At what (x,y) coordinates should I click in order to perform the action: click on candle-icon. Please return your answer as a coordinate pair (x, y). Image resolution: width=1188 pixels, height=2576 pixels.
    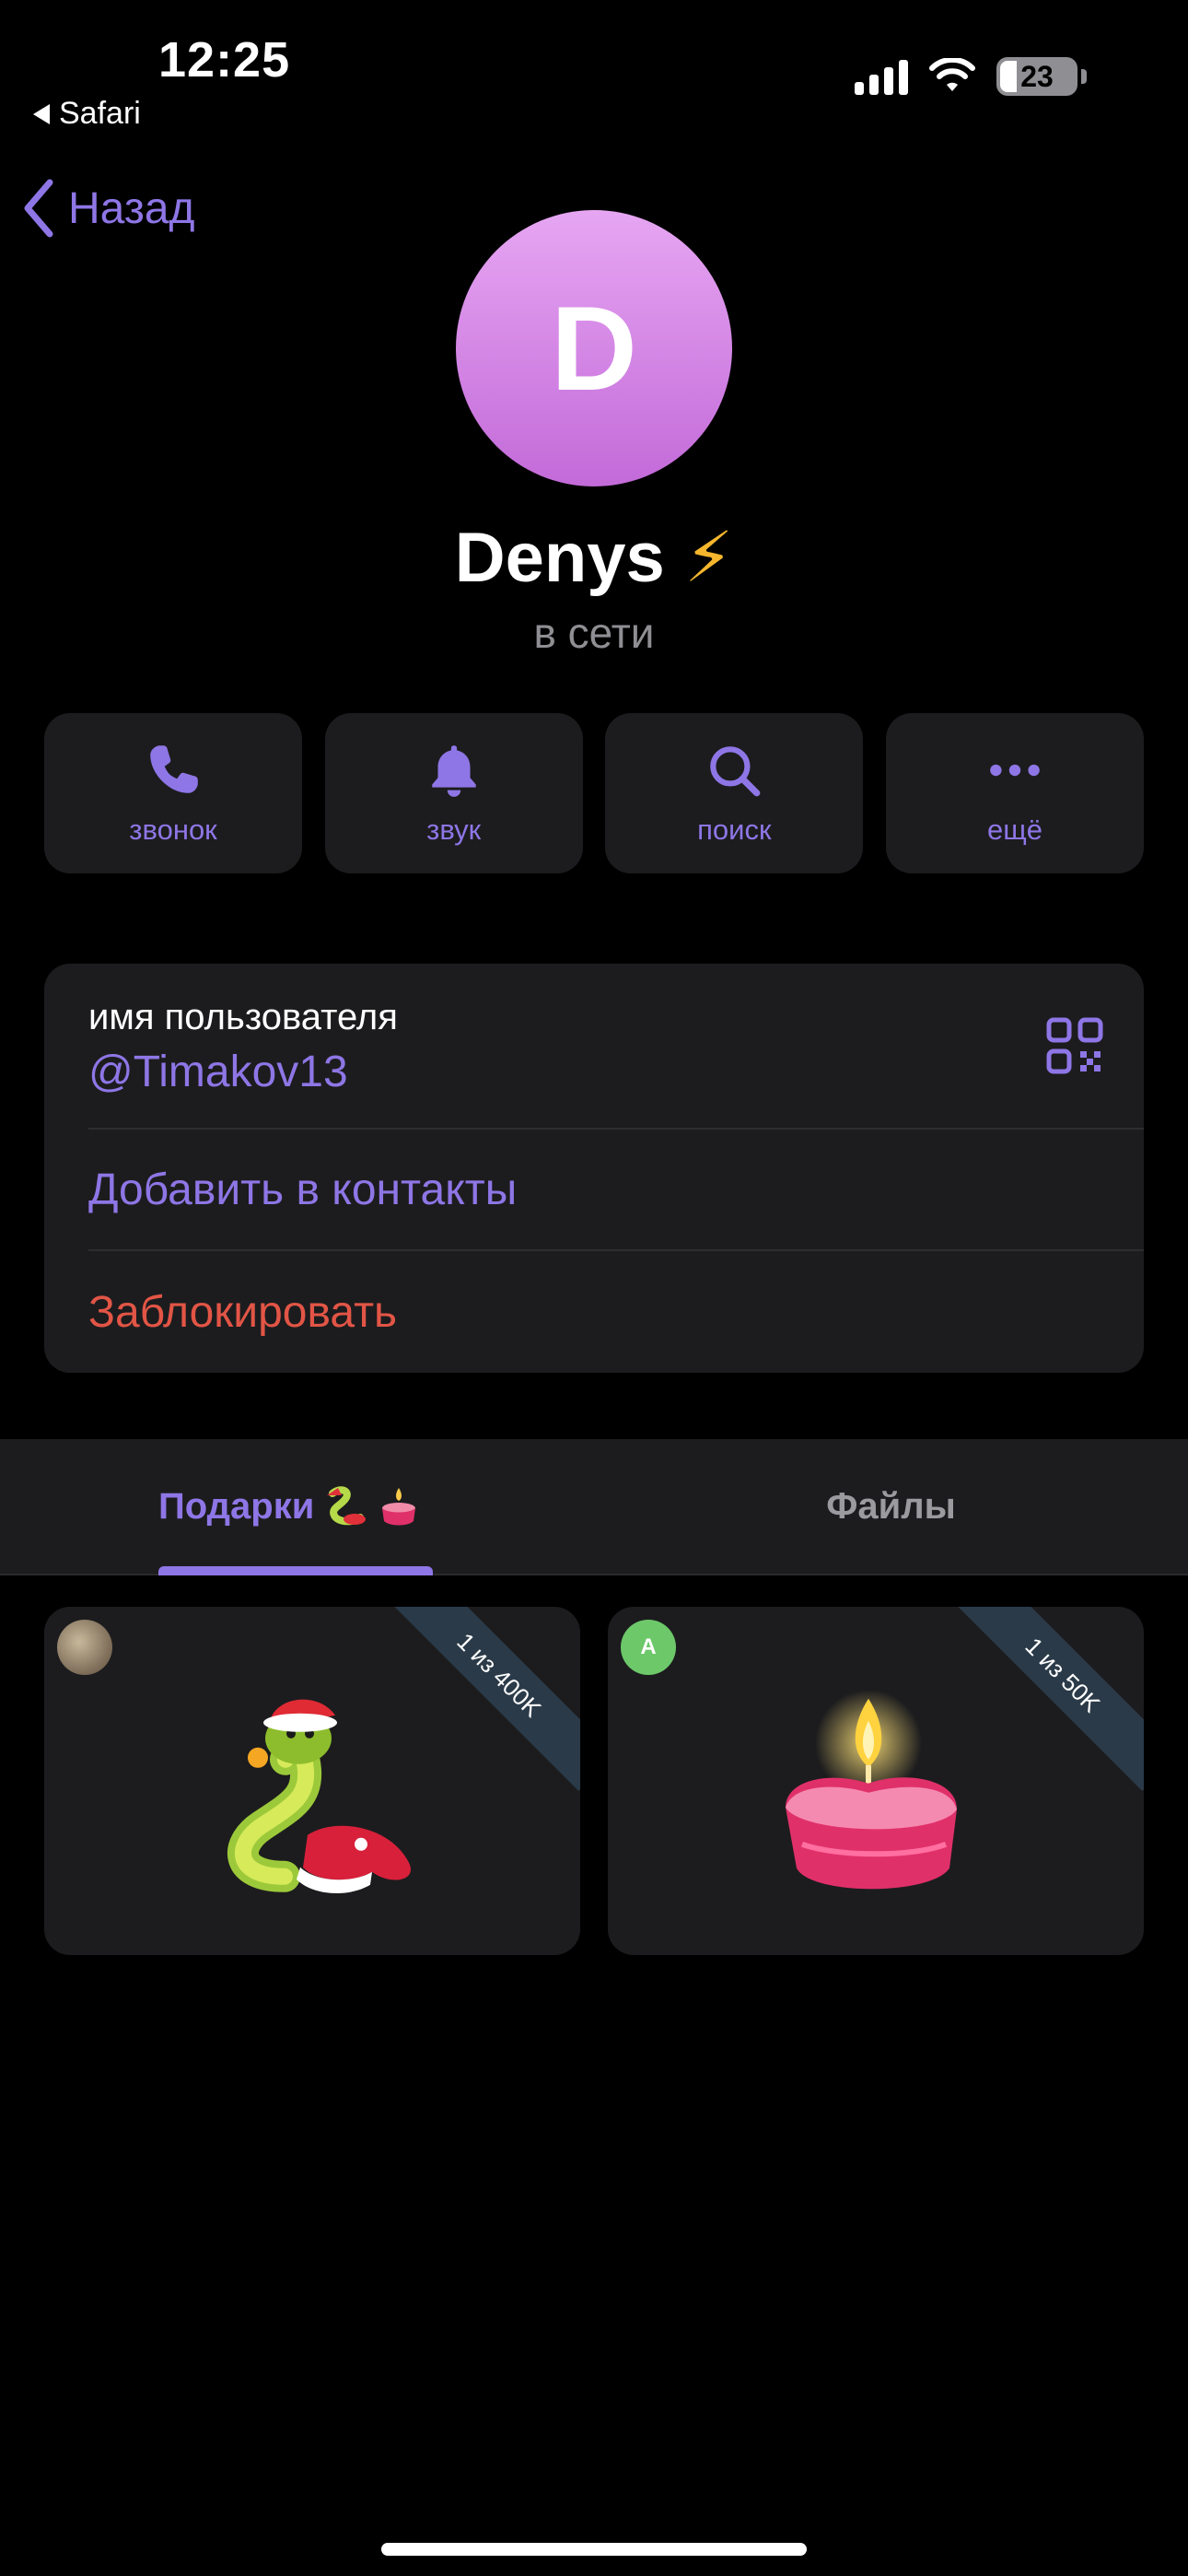
    Looking at the image, I should click on (871, 1789).